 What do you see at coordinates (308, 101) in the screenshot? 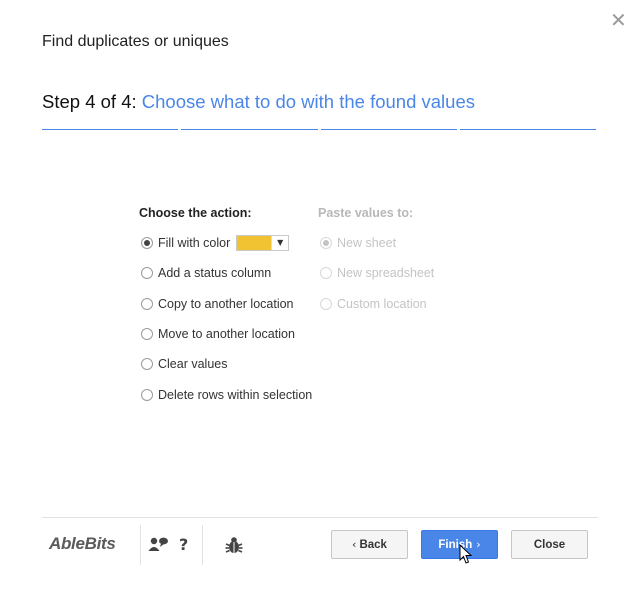
I see `step-description: Choose what to do with the found values` at bounding box center [308, 101].